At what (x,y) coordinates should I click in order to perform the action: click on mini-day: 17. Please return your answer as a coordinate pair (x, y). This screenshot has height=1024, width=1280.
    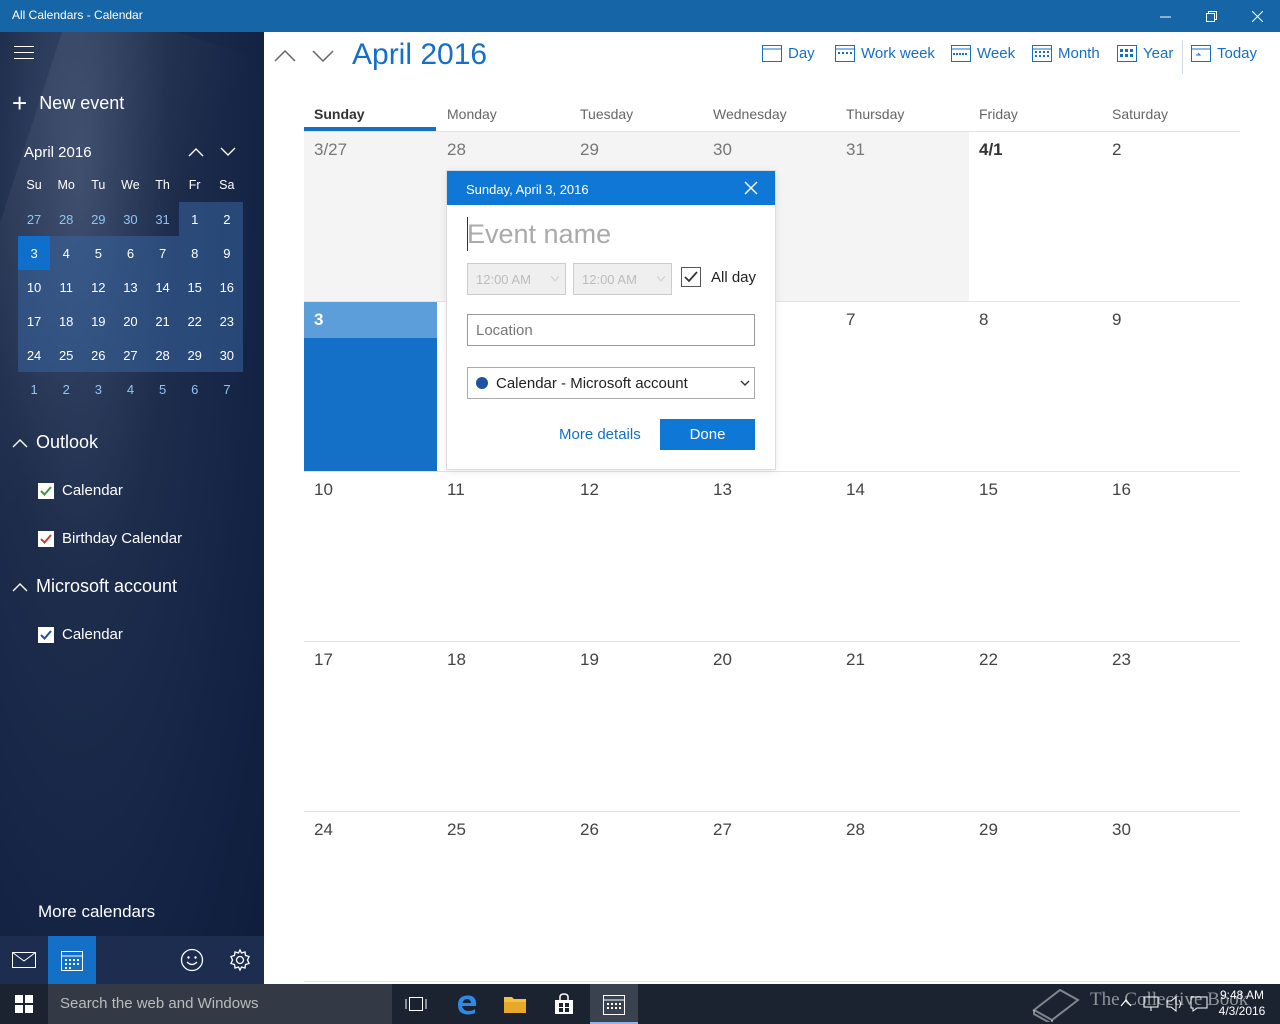
    Looking at the image, I should click on (34, 321).